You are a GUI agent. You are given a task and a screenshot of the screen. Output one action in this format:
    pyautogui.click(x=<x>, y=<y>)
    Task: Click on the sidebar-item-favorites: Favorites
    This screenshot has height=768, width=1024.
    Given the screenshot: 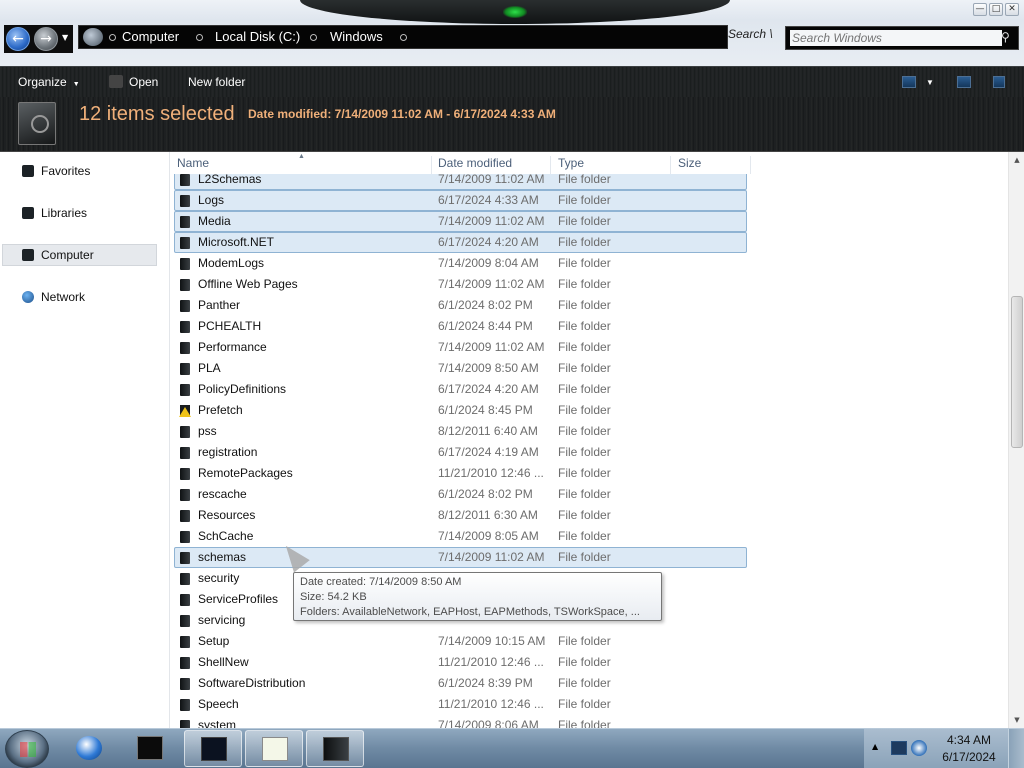 What is the action you would take?
    pyautogui.click(x=79, y=171)
    